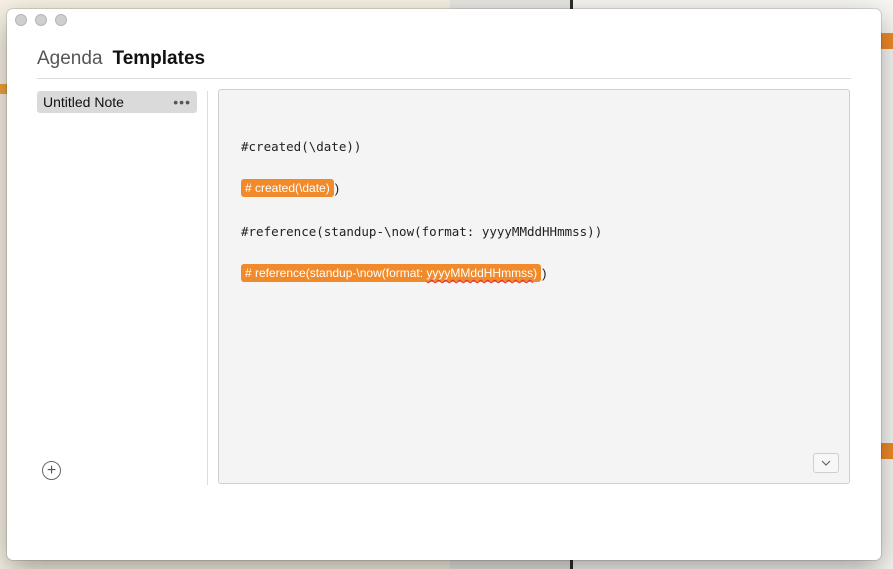  I want to click on token-prefix: # reference(standup-\now(format:, so click(336, 273).